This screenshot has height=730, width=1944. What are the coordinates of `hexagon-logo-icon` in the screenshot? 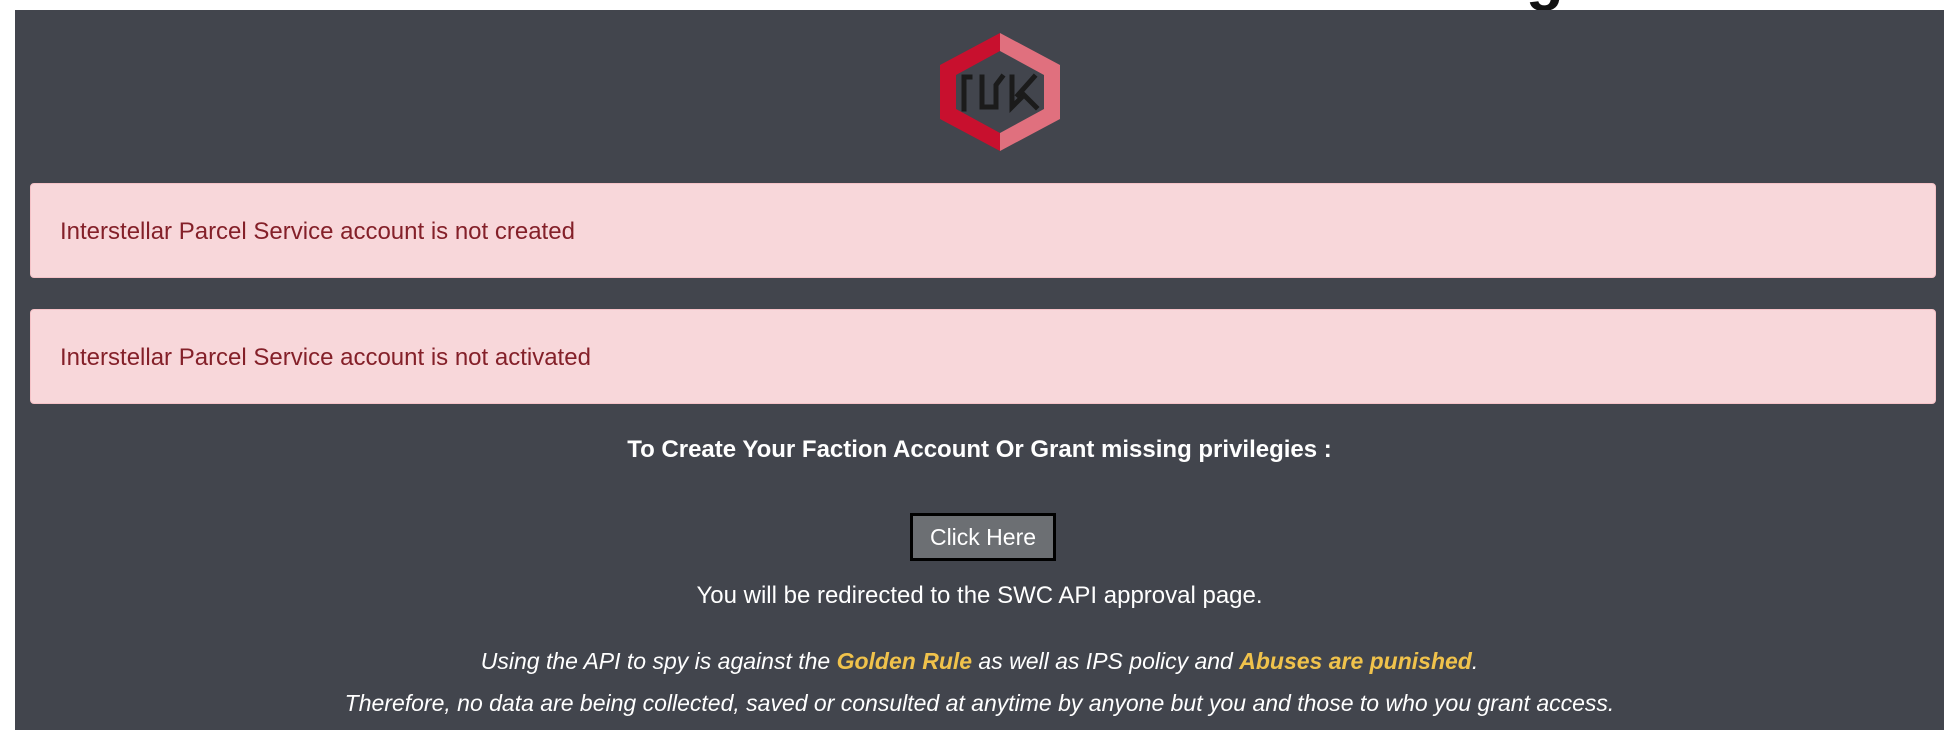 It's located at (1000, 92).